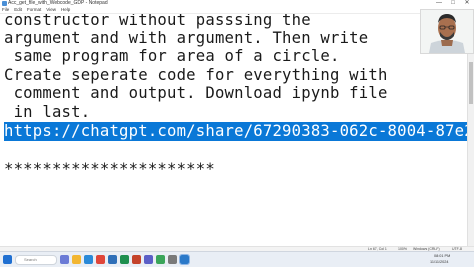 The width and height of the screenshot is (474, 267). What do you see at coordinates (442, 256) in the screenshot?
I see `clock-time: 08:01 PM` at bounding box center [442, 256].